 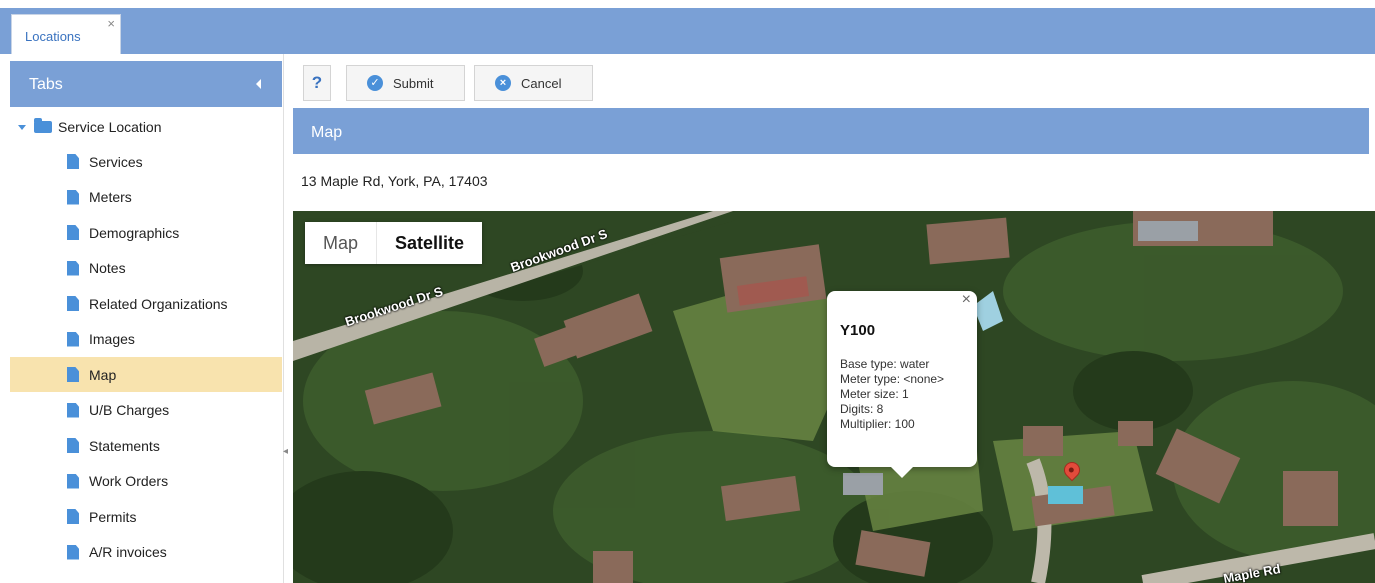 I want to click on sidebar-item: Notes, so click(x=146, y=268).